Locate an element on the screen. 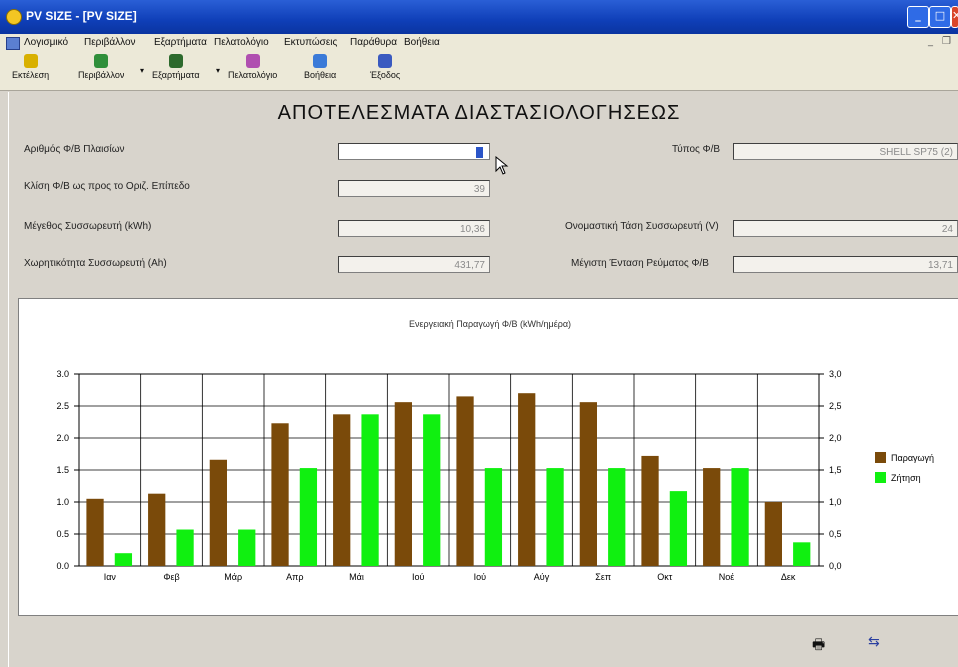 This screenshot has width=958, height=667. x-tick-label: Οκτ is located at coordinates (665, 577).